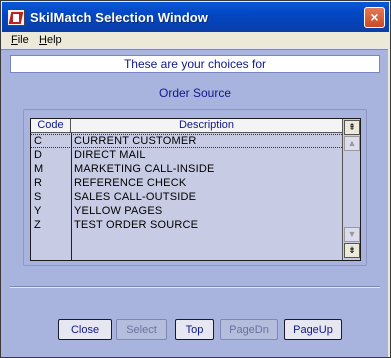 Image resolution: width=391 pixels, height=358 pixels. What do you see at coordinates (38, 155) in the screenshot?
I see `row-code: D` at bounding box center [38, 155].